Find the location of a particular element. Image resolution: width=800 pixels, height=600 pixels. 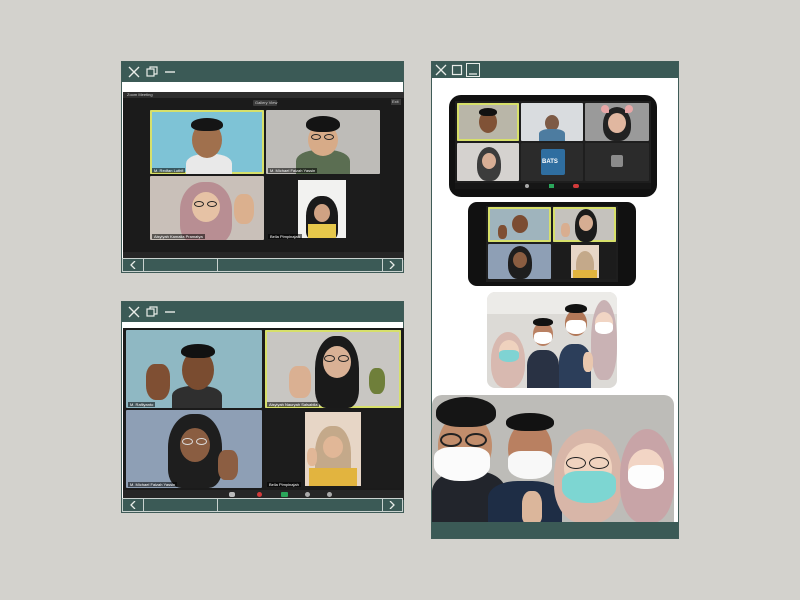

participant-tile: BATS is located at coordinates (552, 162).